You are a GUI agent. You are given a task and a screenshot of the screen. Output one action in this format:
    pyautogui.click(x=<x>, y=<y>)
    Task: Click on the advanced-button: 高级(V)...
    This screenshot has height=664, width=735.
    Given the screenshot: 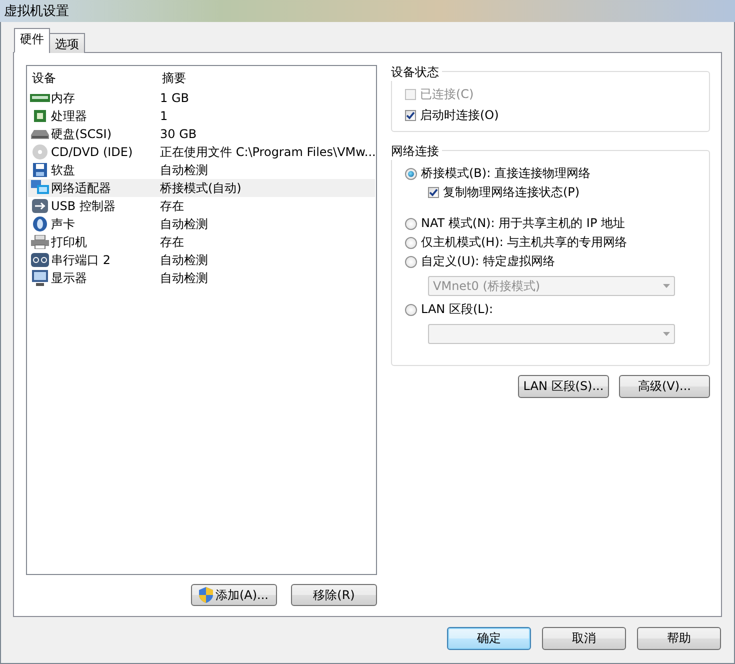 What is the action you would take?
    pyautogui.click(x=664, y=386)
    